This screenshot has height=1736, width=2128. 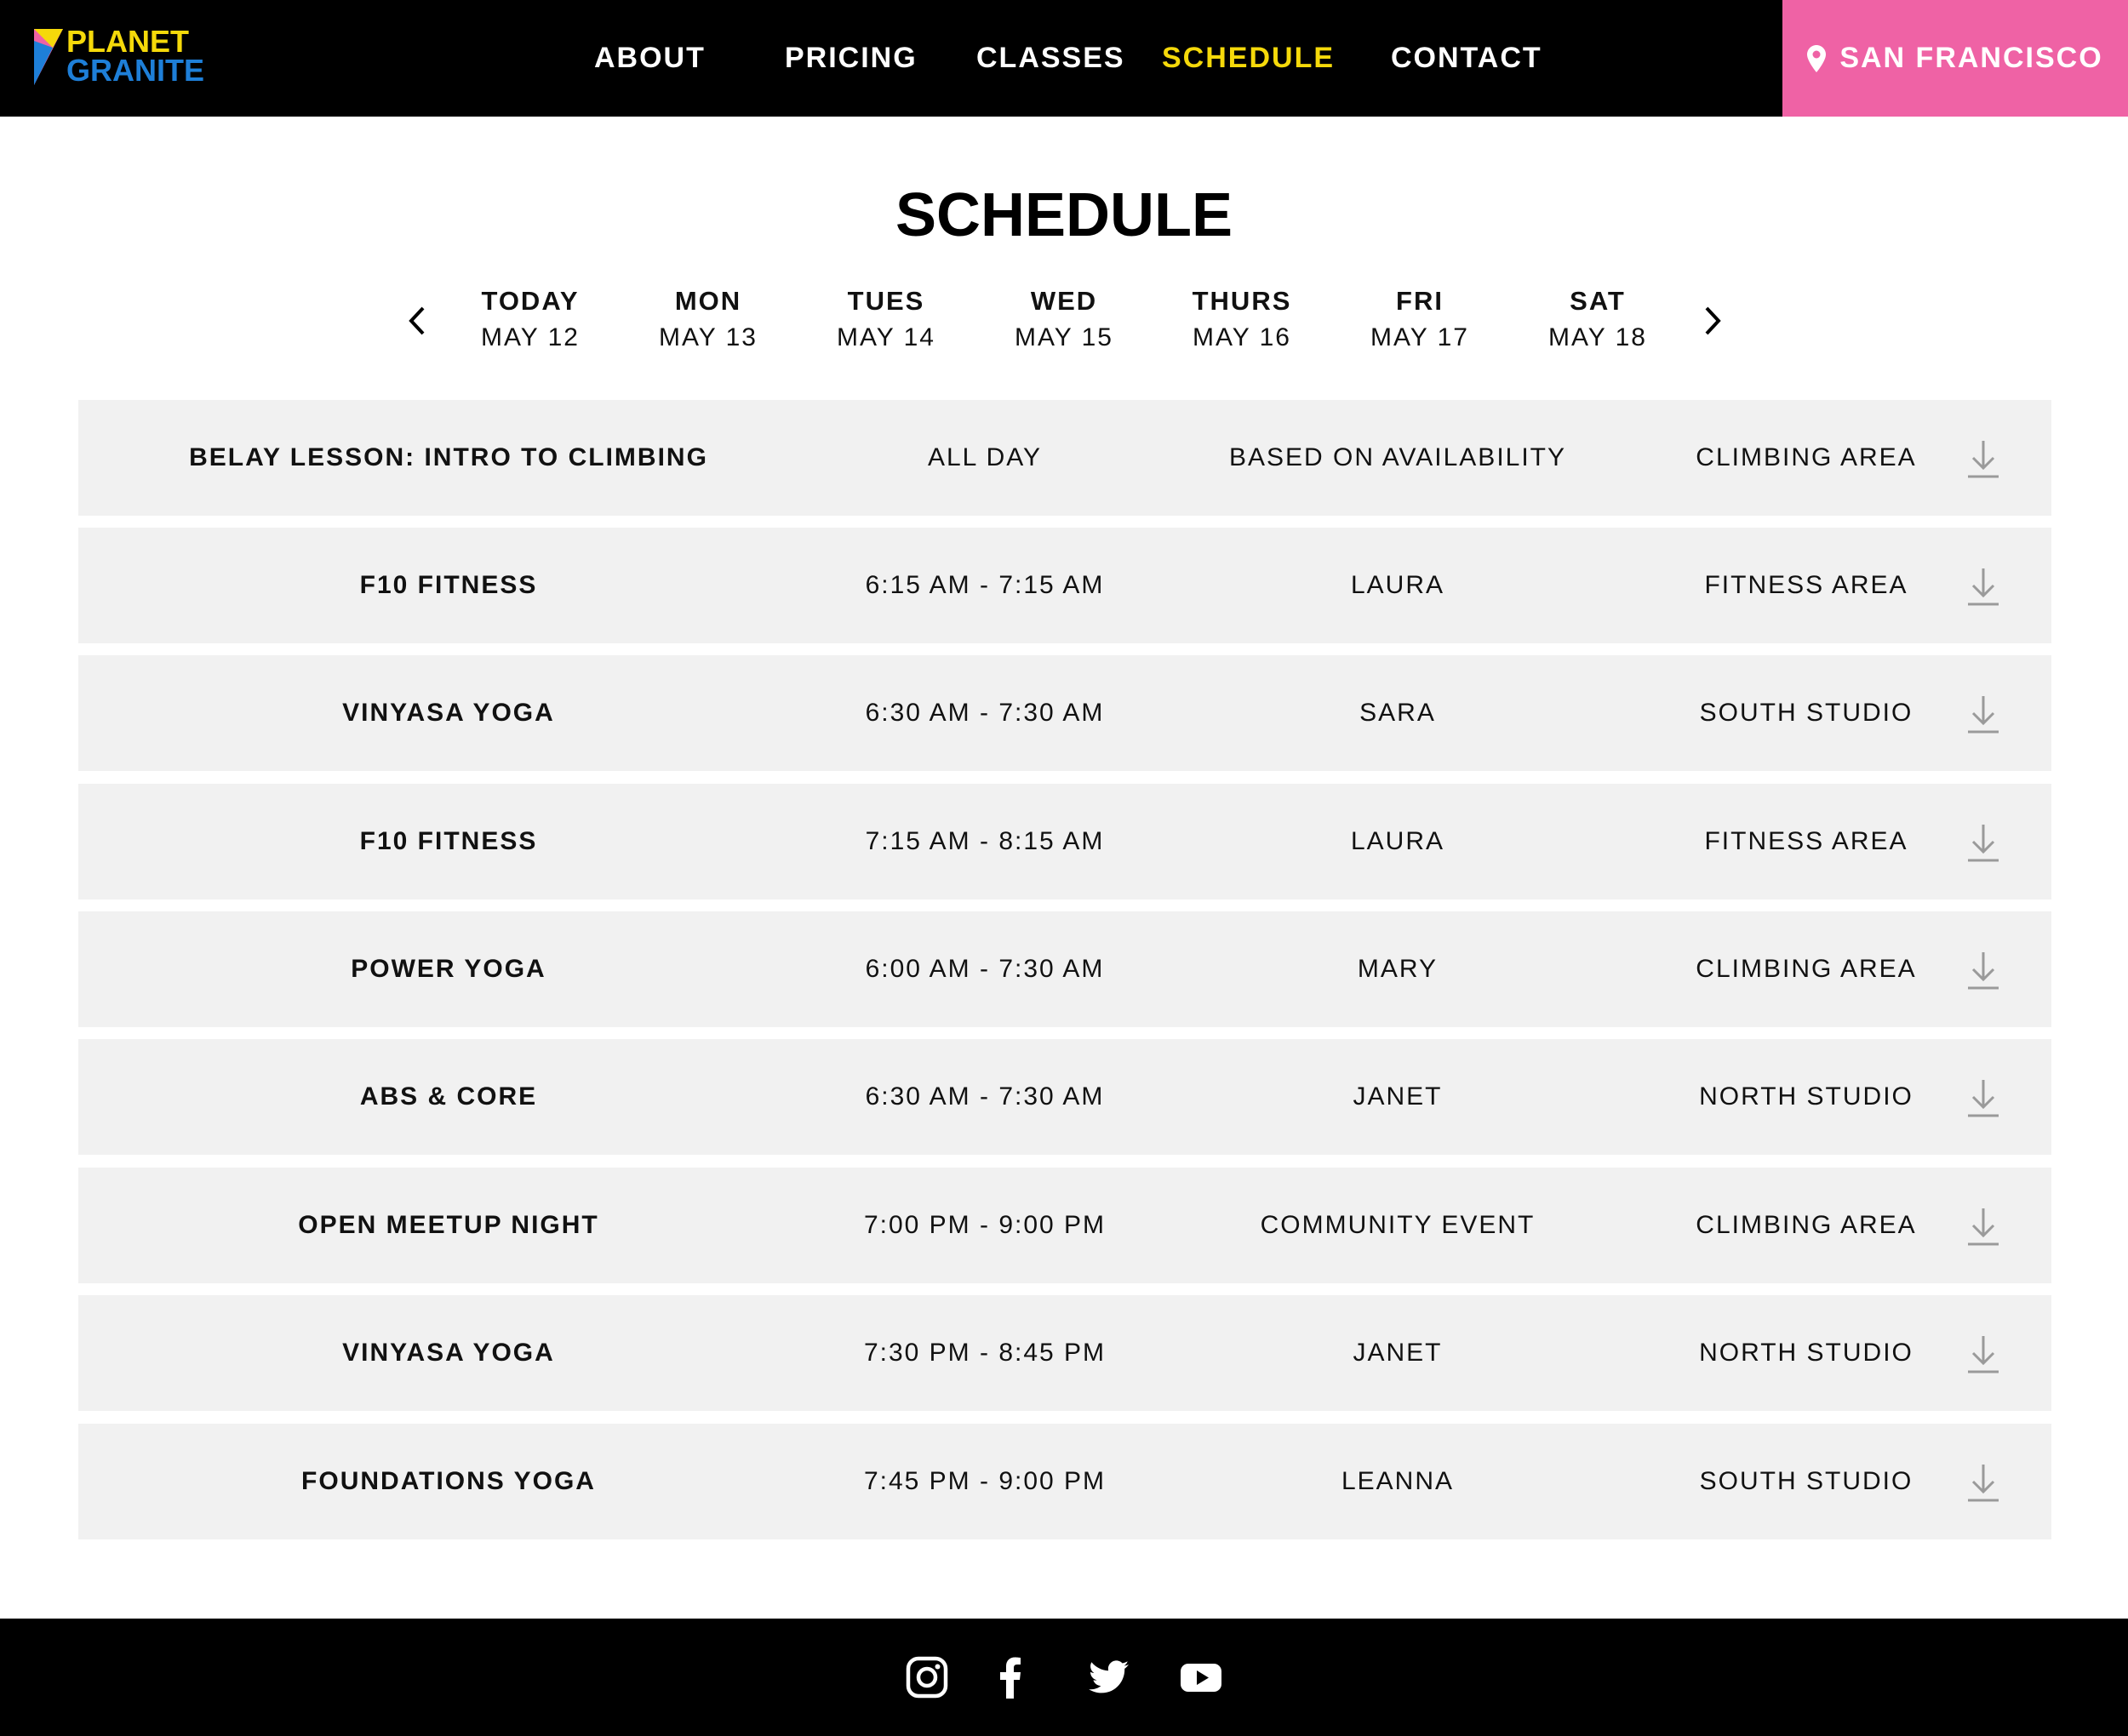 What do you see at coordinates (1419, 320) in the screenshot?
I see `day-tab-fri: FRI MAY 17` at bounding box center [1419, 320].